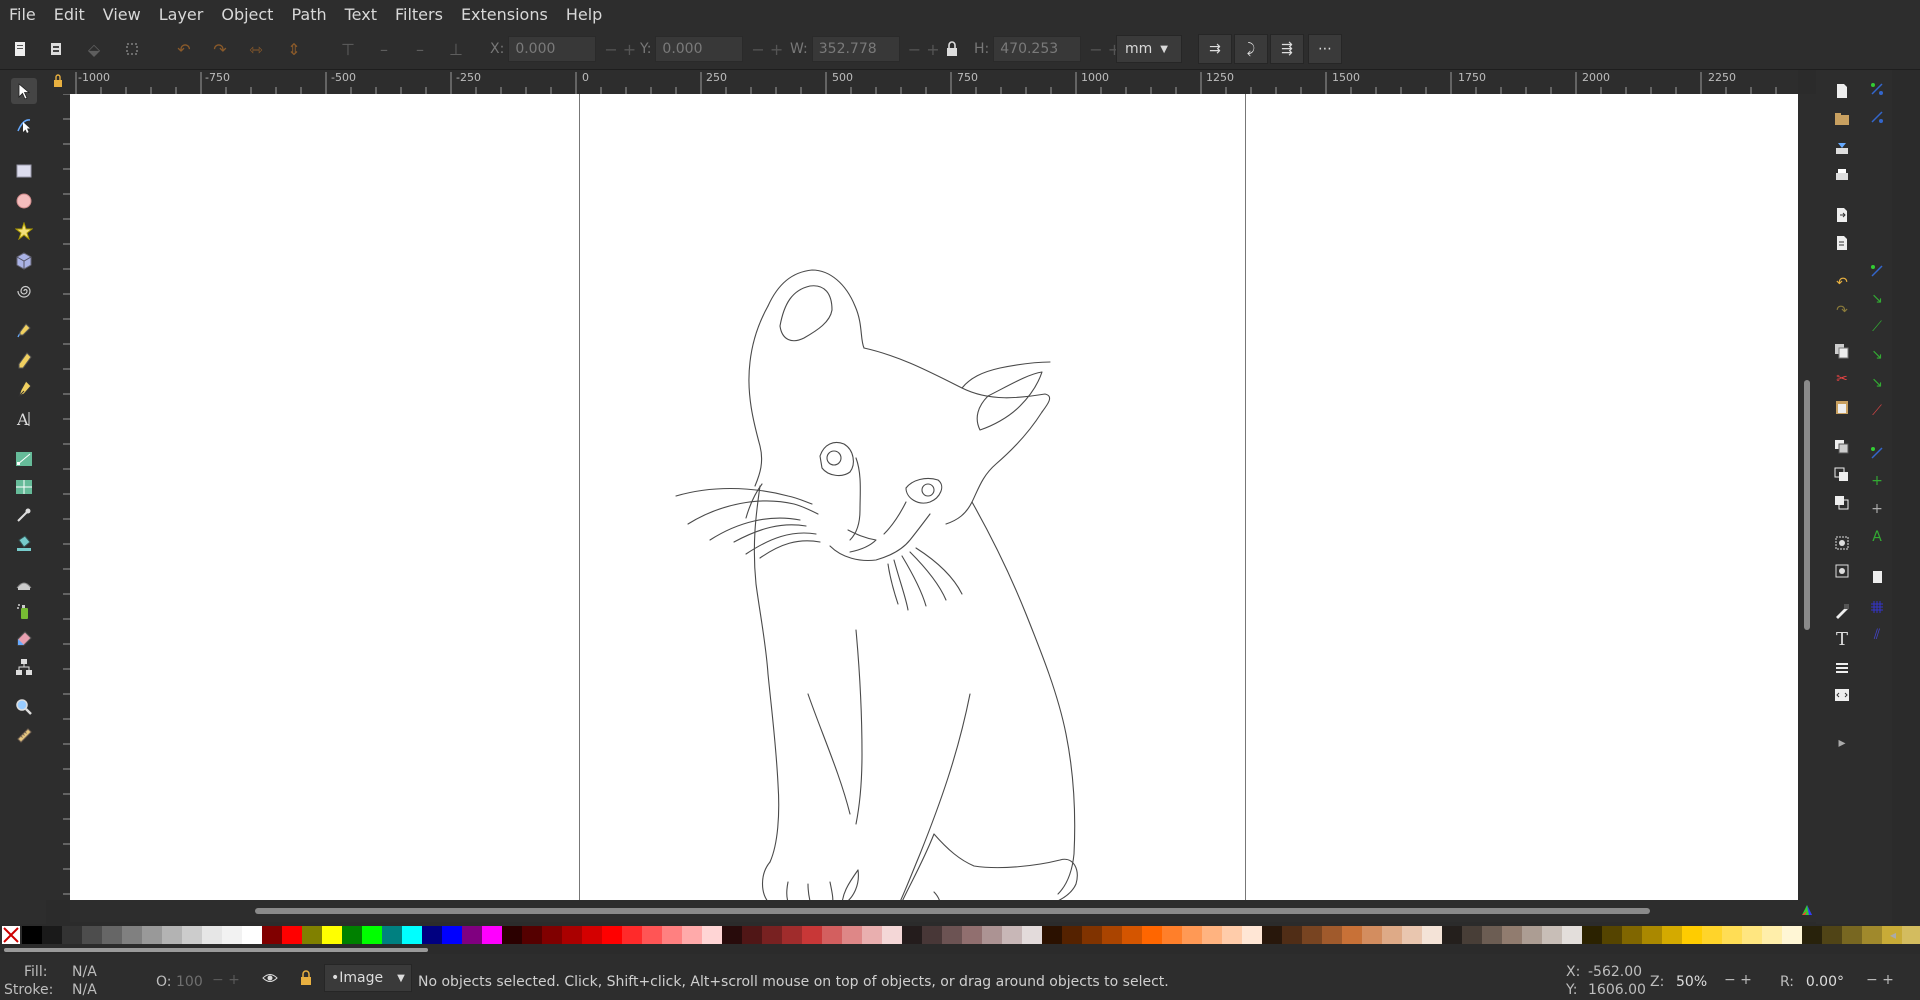 This screenshot has height=1000, width=1920. I want to click on color-manage-icon, so click(1807, 909).